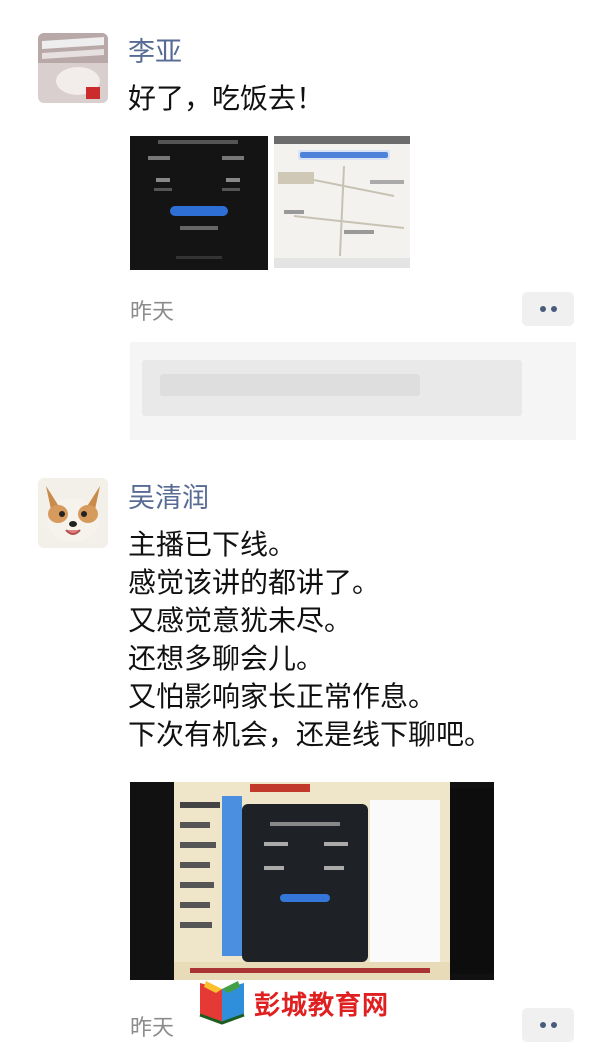 The height and width of the screenshot is (1054, 600). What do you see at coordinates (168, 499) in the screenshot?
I see `author-name: 吴清润` at bounding box center [168, 499].